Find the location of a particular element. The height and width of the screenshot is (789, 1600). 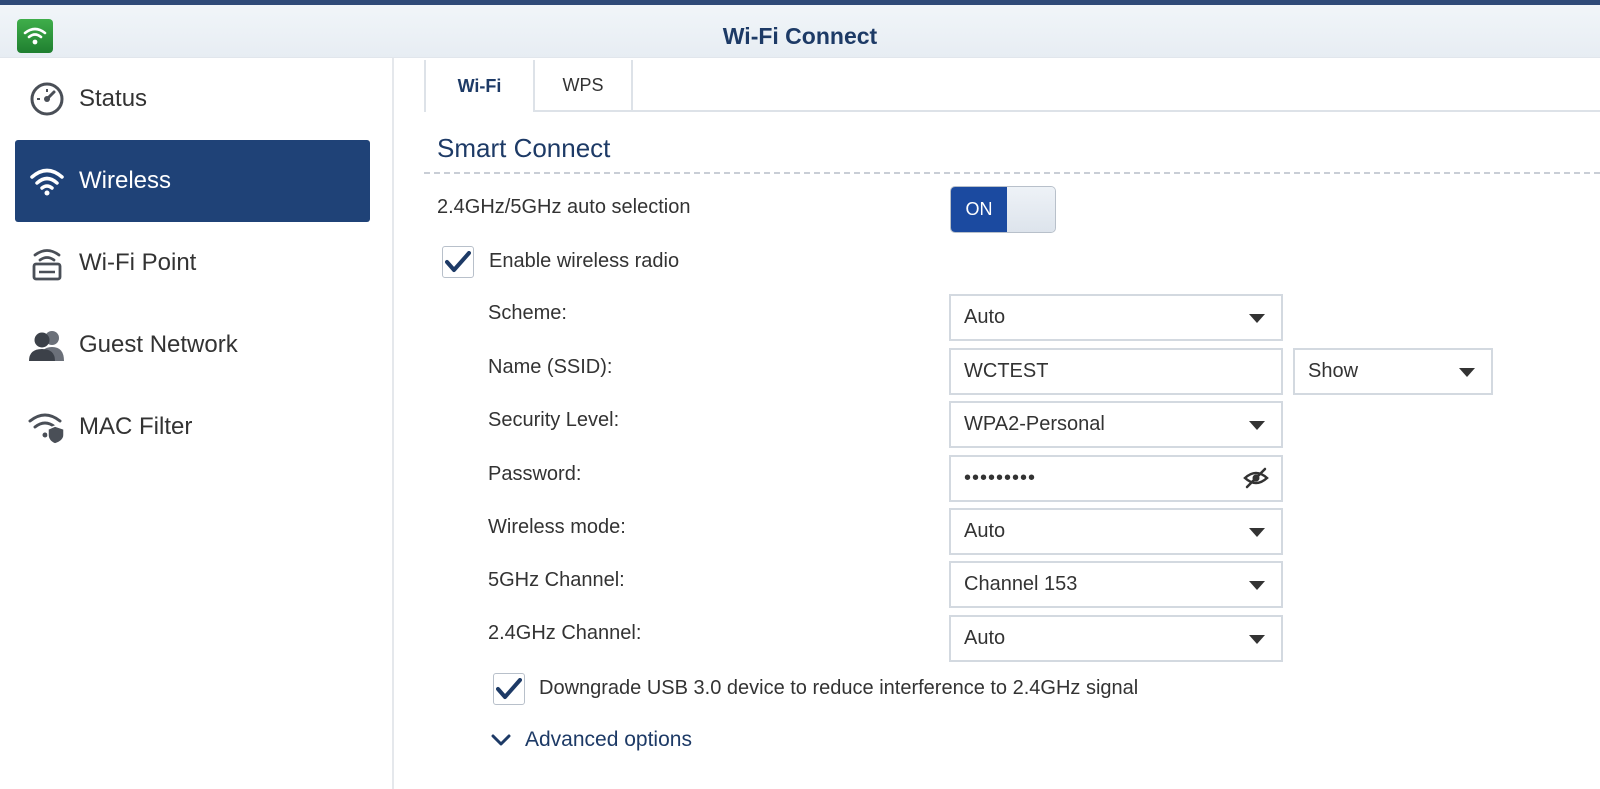

sidebar-item-mac-filter: MAC Filter is located at coordinates (192, 427).